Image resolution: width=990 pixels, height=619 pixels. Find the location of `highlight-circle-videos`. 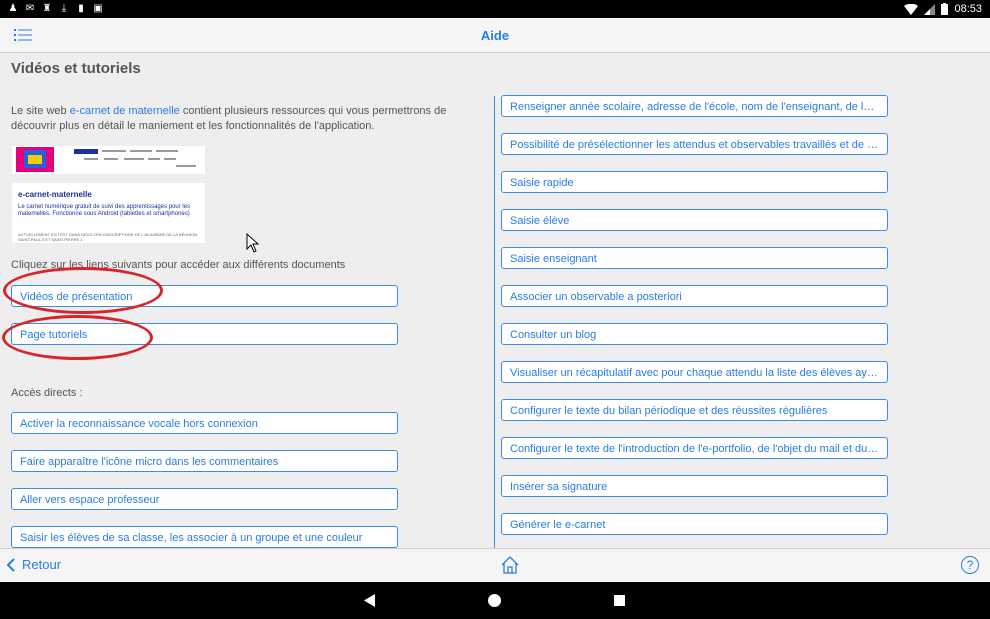

highlight-circle-videos is located at coordinates (83, 290).